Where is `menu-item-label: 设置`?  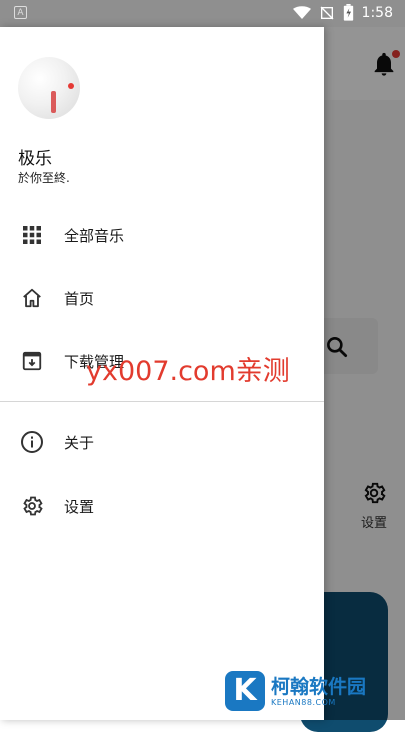 menu-item-label: 设置 is located at coordinates (79, 506).